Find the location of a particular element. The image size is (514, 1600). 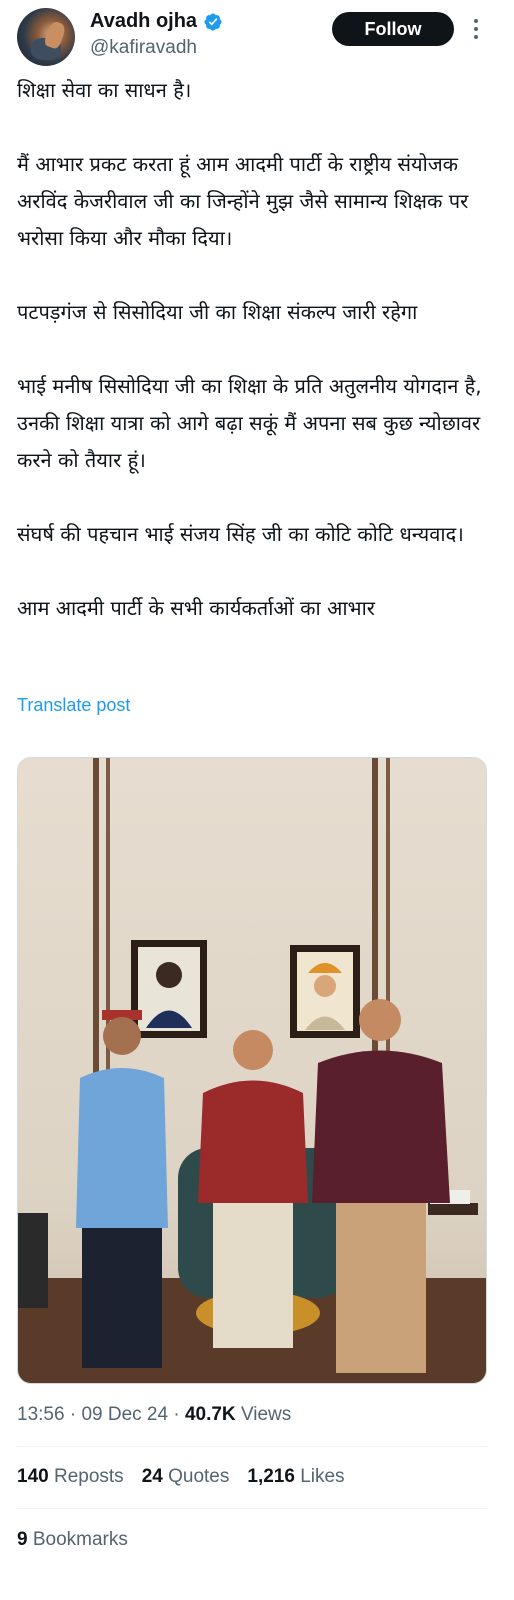

post-meta: 13:56 · 09 Dec 24 · 40.7K Views is located at coordinates (154, 1415).